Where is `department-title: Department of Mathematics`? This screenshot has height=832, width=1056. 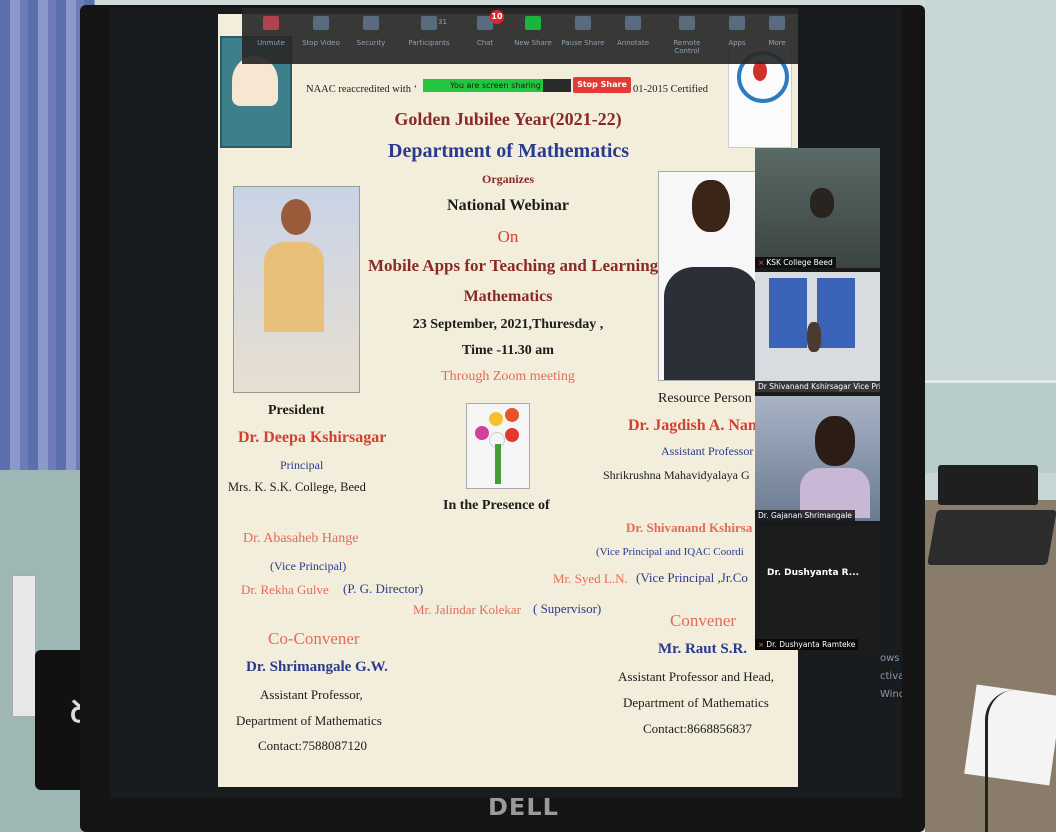
department-title: Department of Mathematics is located at coordinates (509, 151).